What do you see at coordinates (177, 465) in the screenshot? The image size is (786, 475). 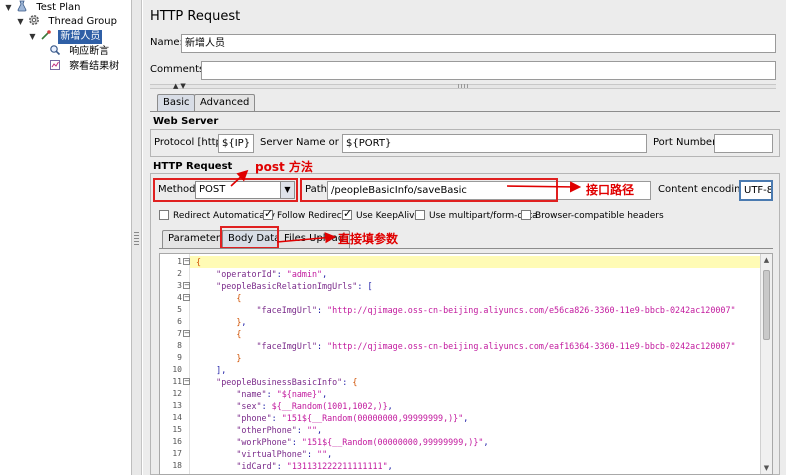 I see `line-number: 18` at bounding box center [177, 465].